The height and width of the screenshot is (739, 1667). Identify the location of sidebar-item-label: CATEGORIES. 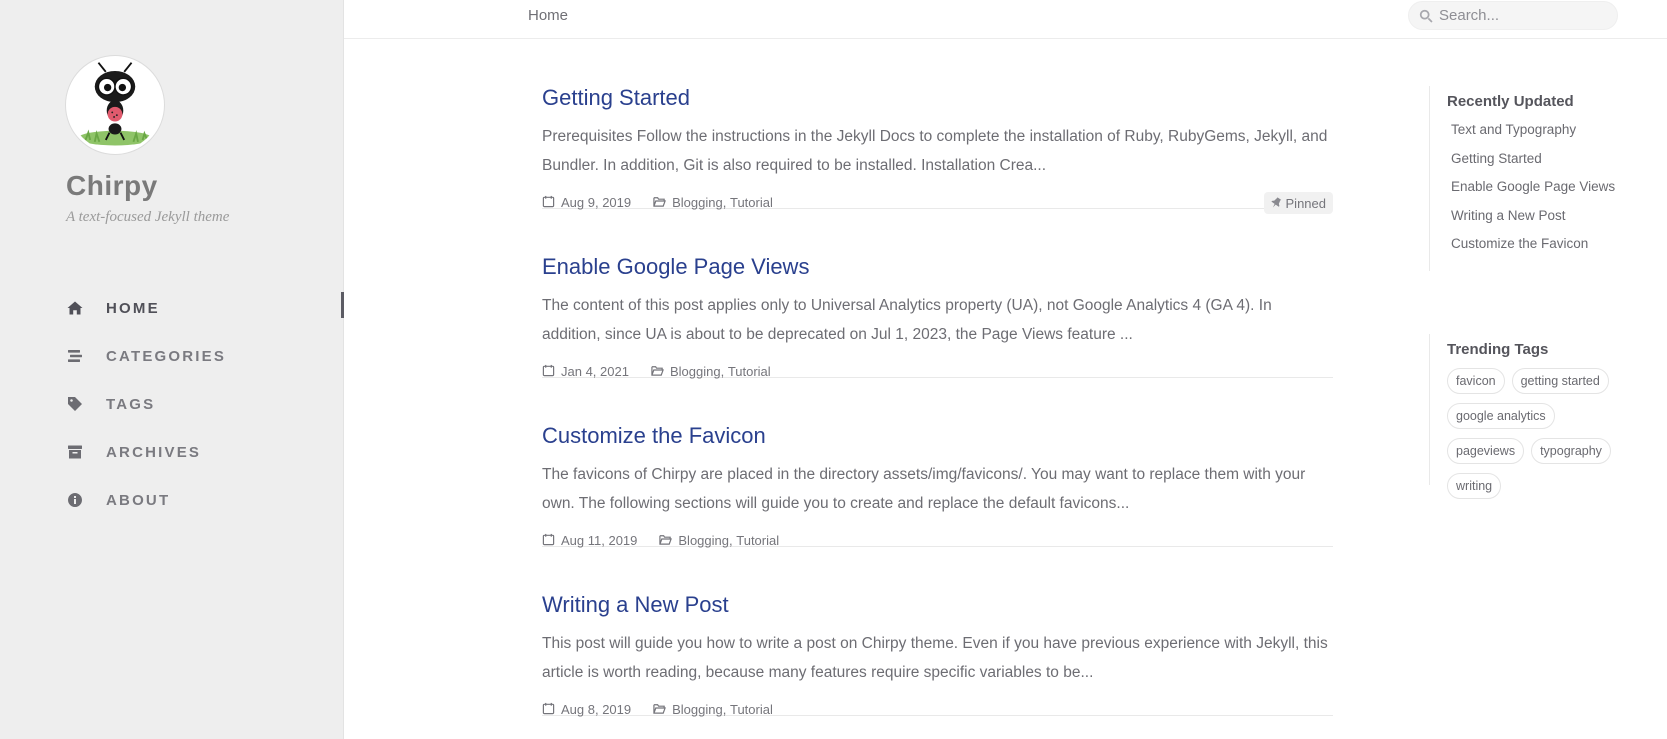
(166, 356).